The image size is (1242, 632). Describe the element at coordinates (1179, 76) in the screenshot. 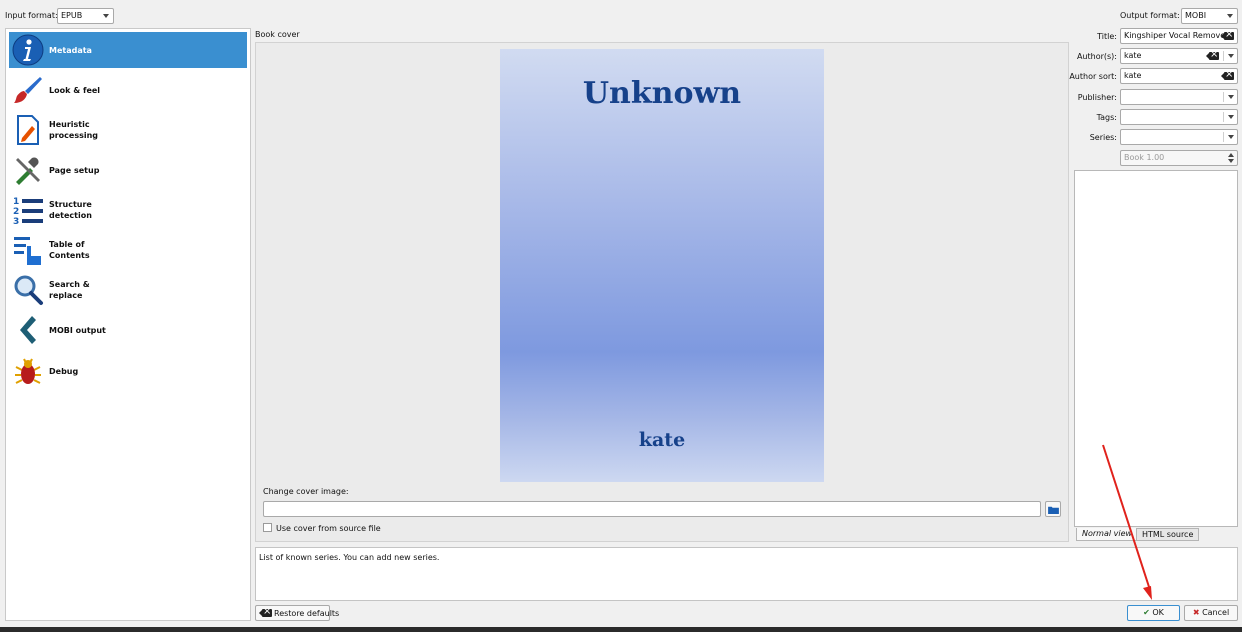

I see `author-sort-input: kate` at that location.